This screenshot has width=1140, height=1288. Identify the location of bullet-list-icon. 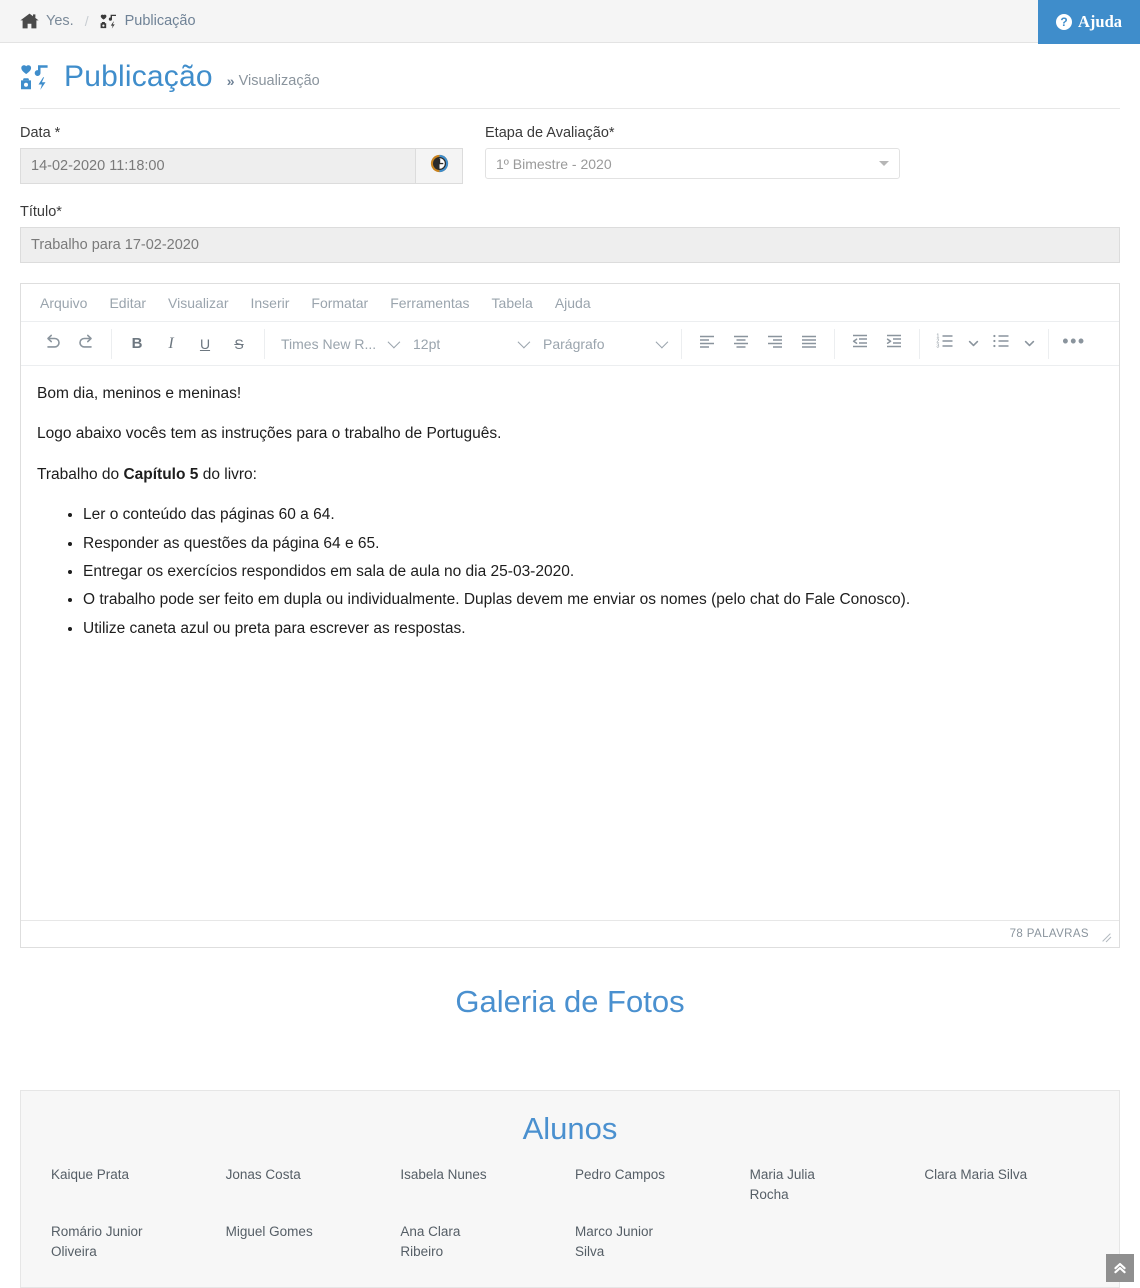
(1001, 343).